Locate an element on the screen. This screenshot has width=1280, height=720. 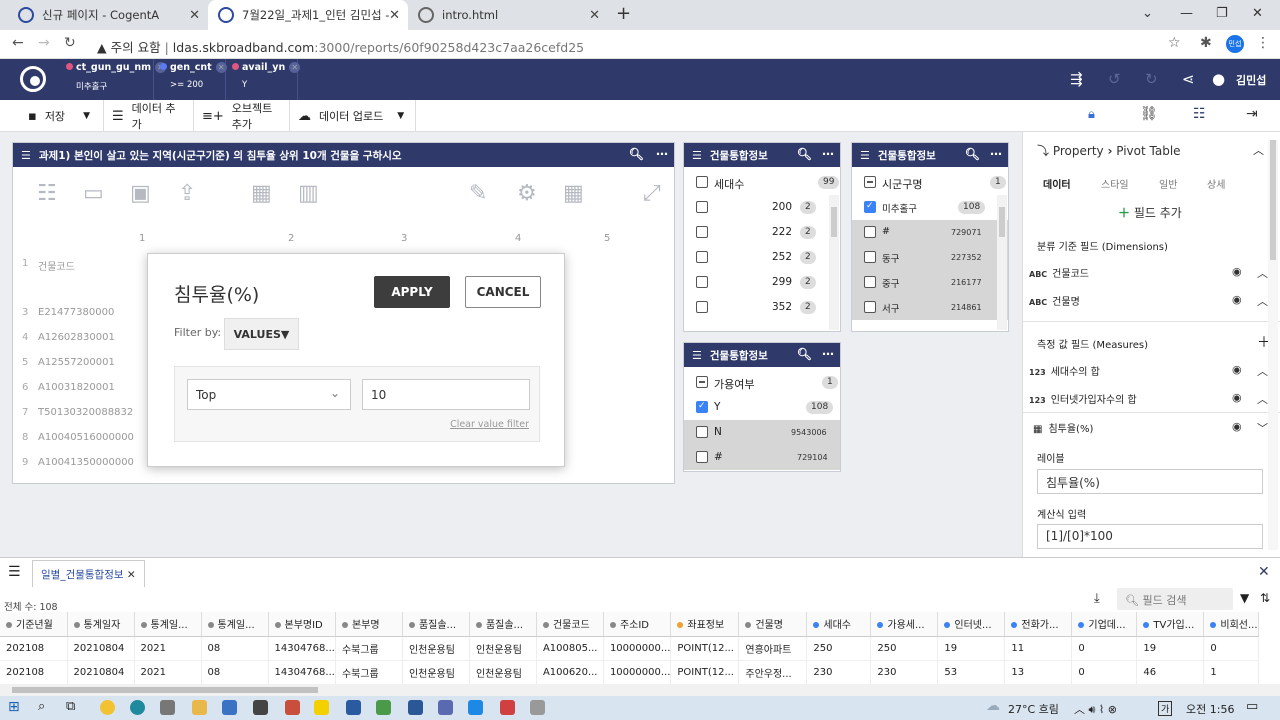
undo-icon: ↺ is located at coordinates (1114, 79).